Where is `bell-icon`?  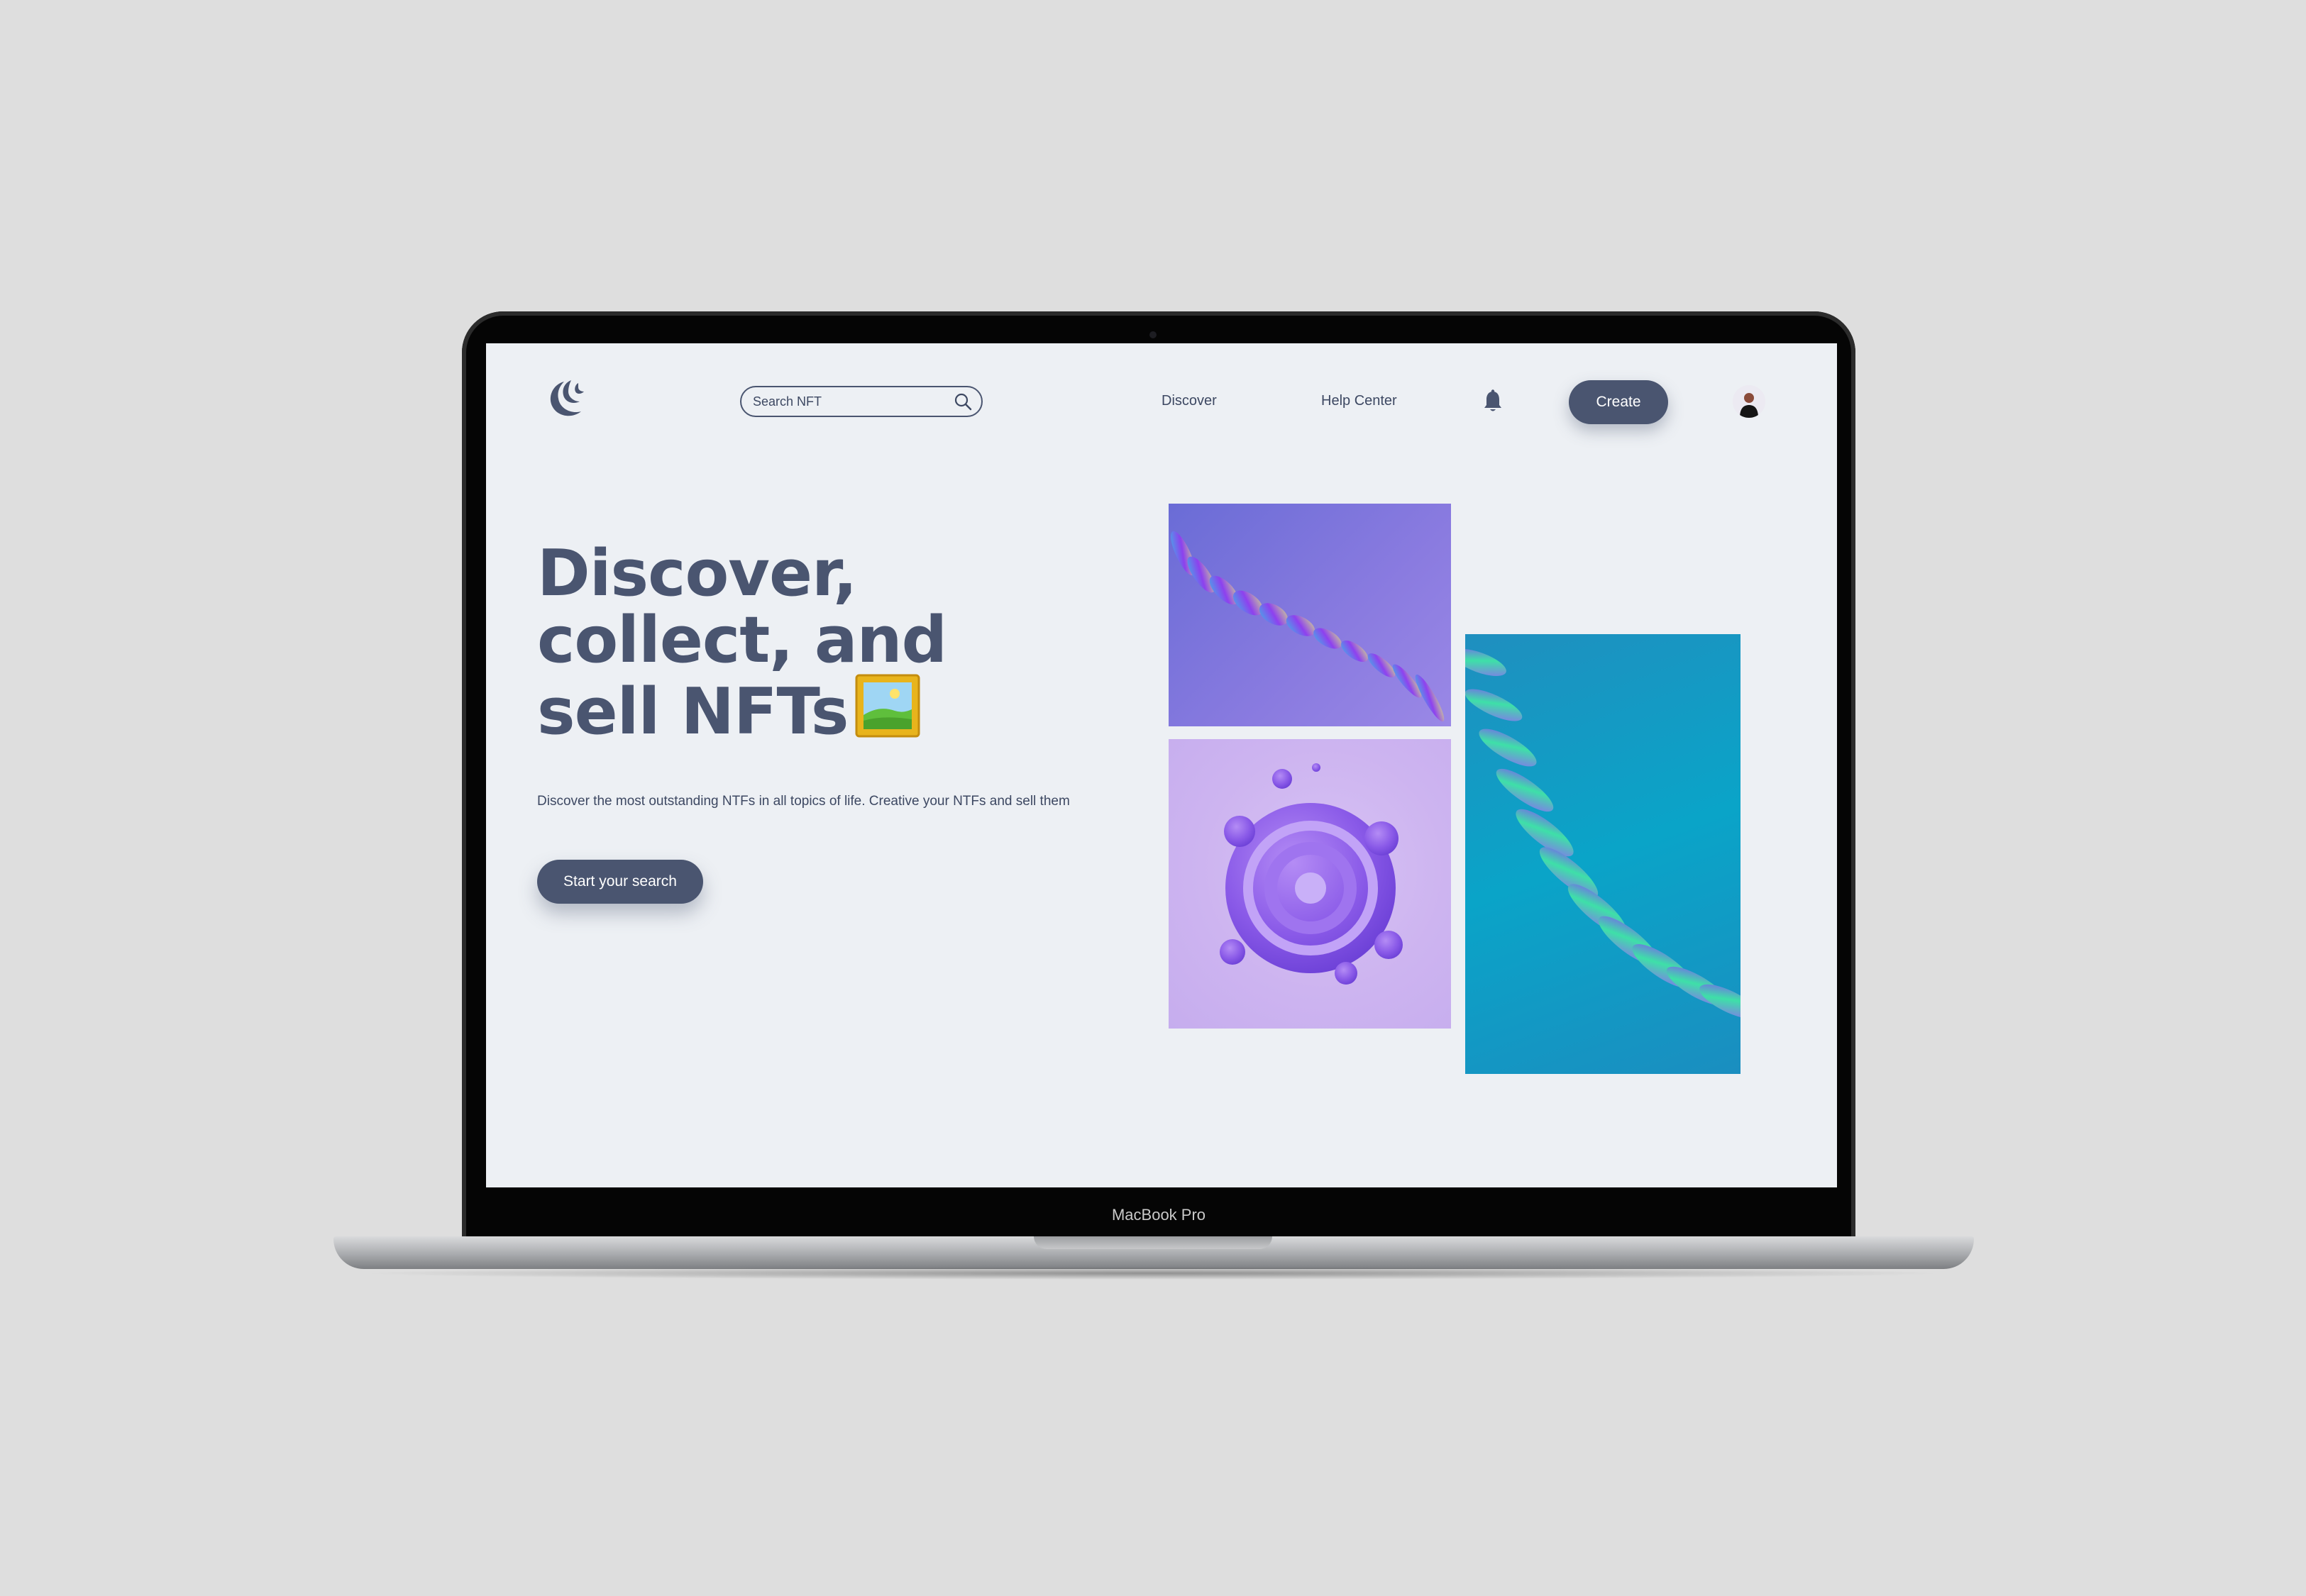 bell-icon is located at coordinates (1493, 401).